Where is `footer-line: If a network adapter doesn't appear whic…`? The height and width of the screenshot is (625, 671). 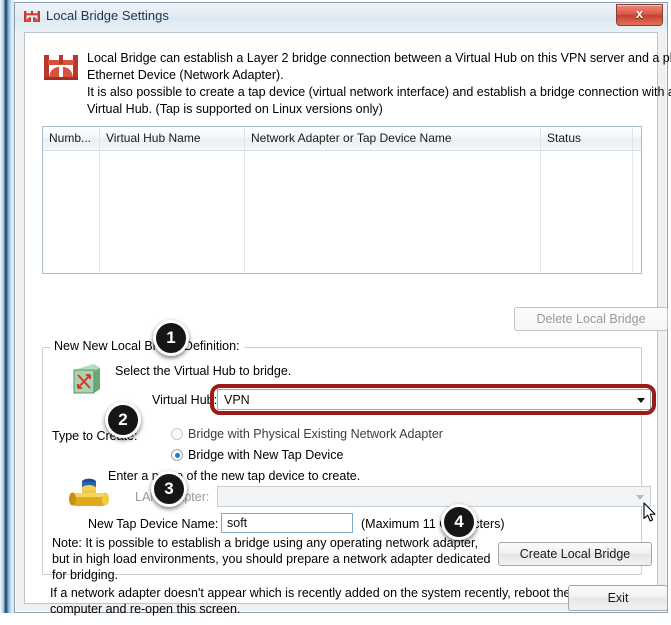 footer-line: If a network adapter doesn't appear whic… is located at coordinates (310, 593).